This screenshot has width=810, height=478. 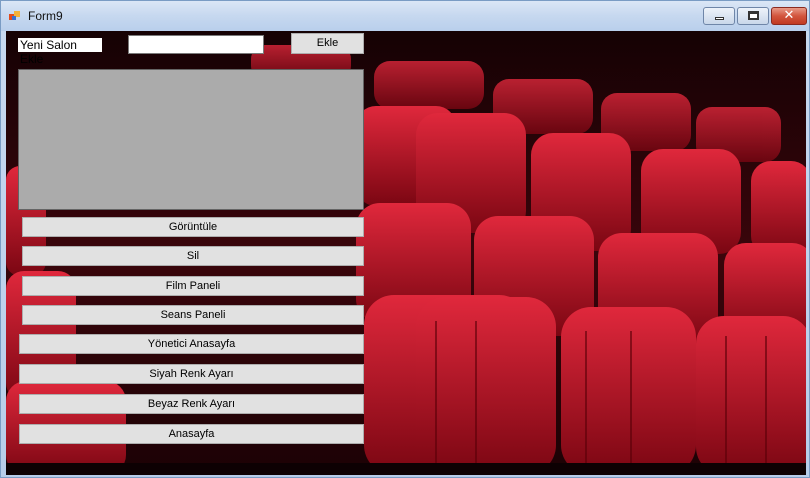 I want to click on white-theme-button: Beyaz Renk Ayarı, so click(x=191, y=404).